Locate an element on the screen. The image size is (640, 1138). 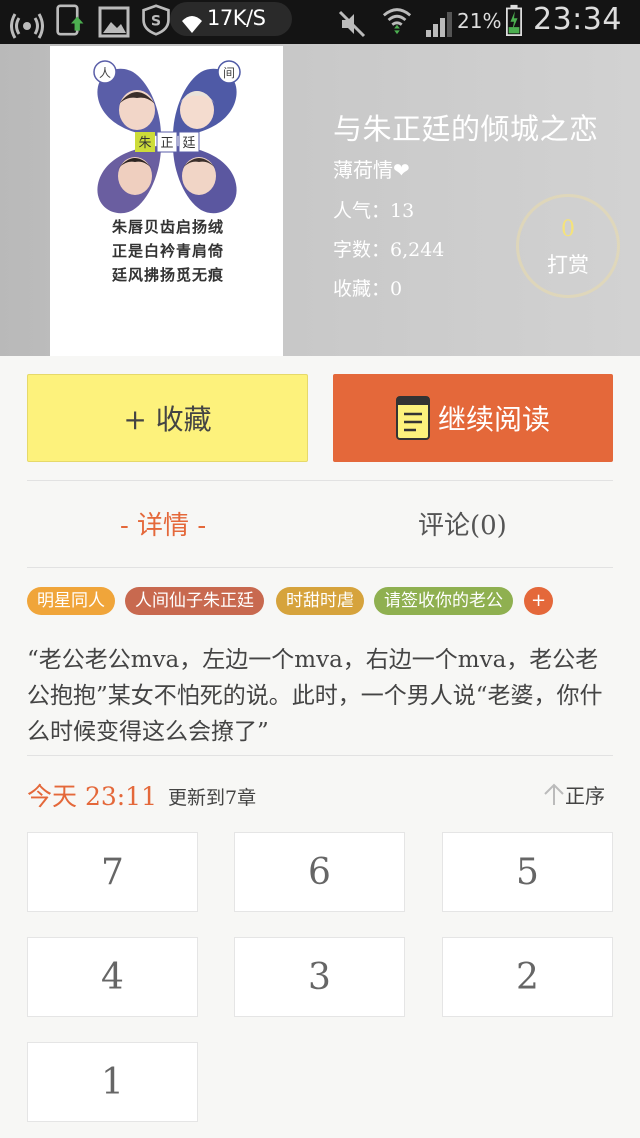
cover-corner-char: 间 is located at coordinates (229, 73).